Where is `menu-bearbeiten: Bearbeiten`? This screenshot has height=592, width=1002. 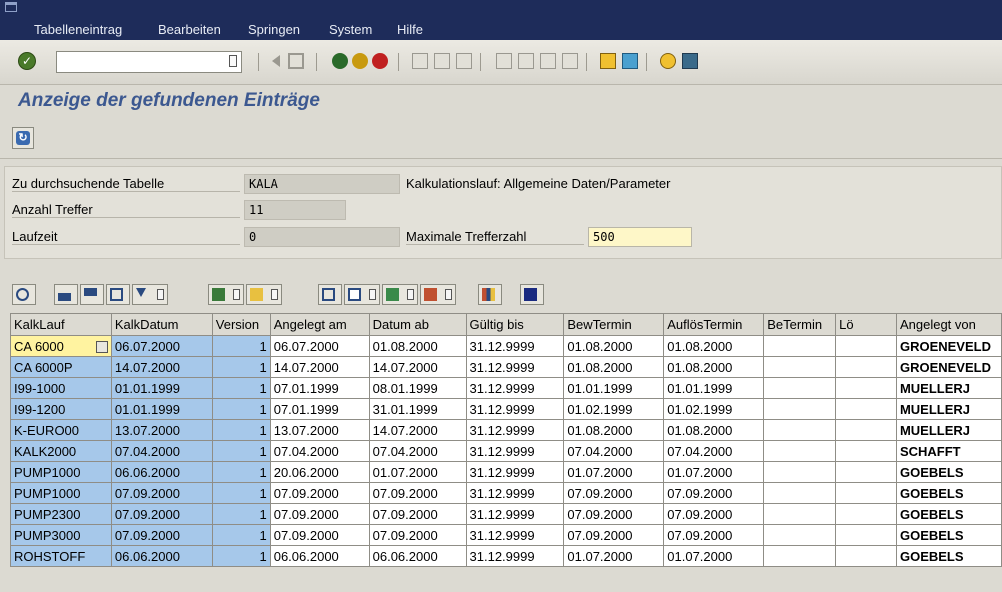
menu-bearbeiten: Bearbeiten is located at coordinates (189, 29).